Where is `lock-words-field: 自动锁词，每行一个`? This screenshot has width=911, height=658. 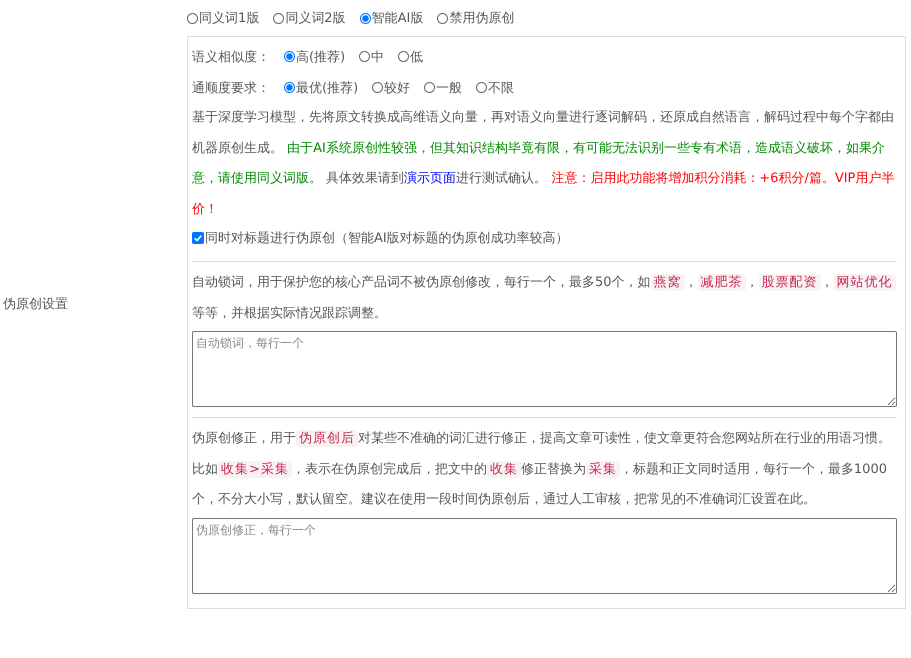
lock-words-field: 自动锁词，每行一个 is located at coordinates (544, 369).